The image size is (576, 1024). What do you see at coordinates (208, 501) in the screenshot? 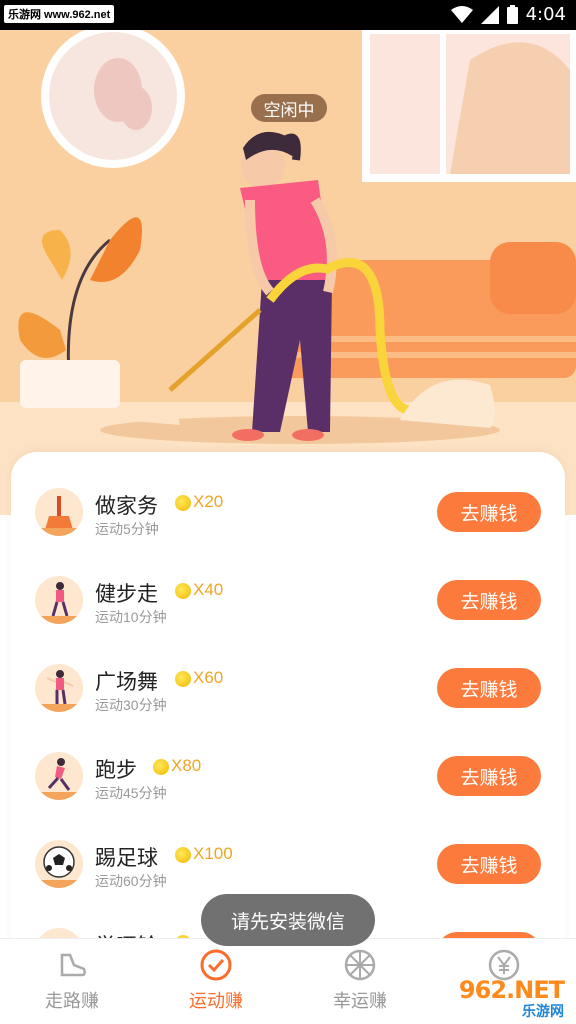
I see `task-reward: X20` at bounding box center [208, 501].